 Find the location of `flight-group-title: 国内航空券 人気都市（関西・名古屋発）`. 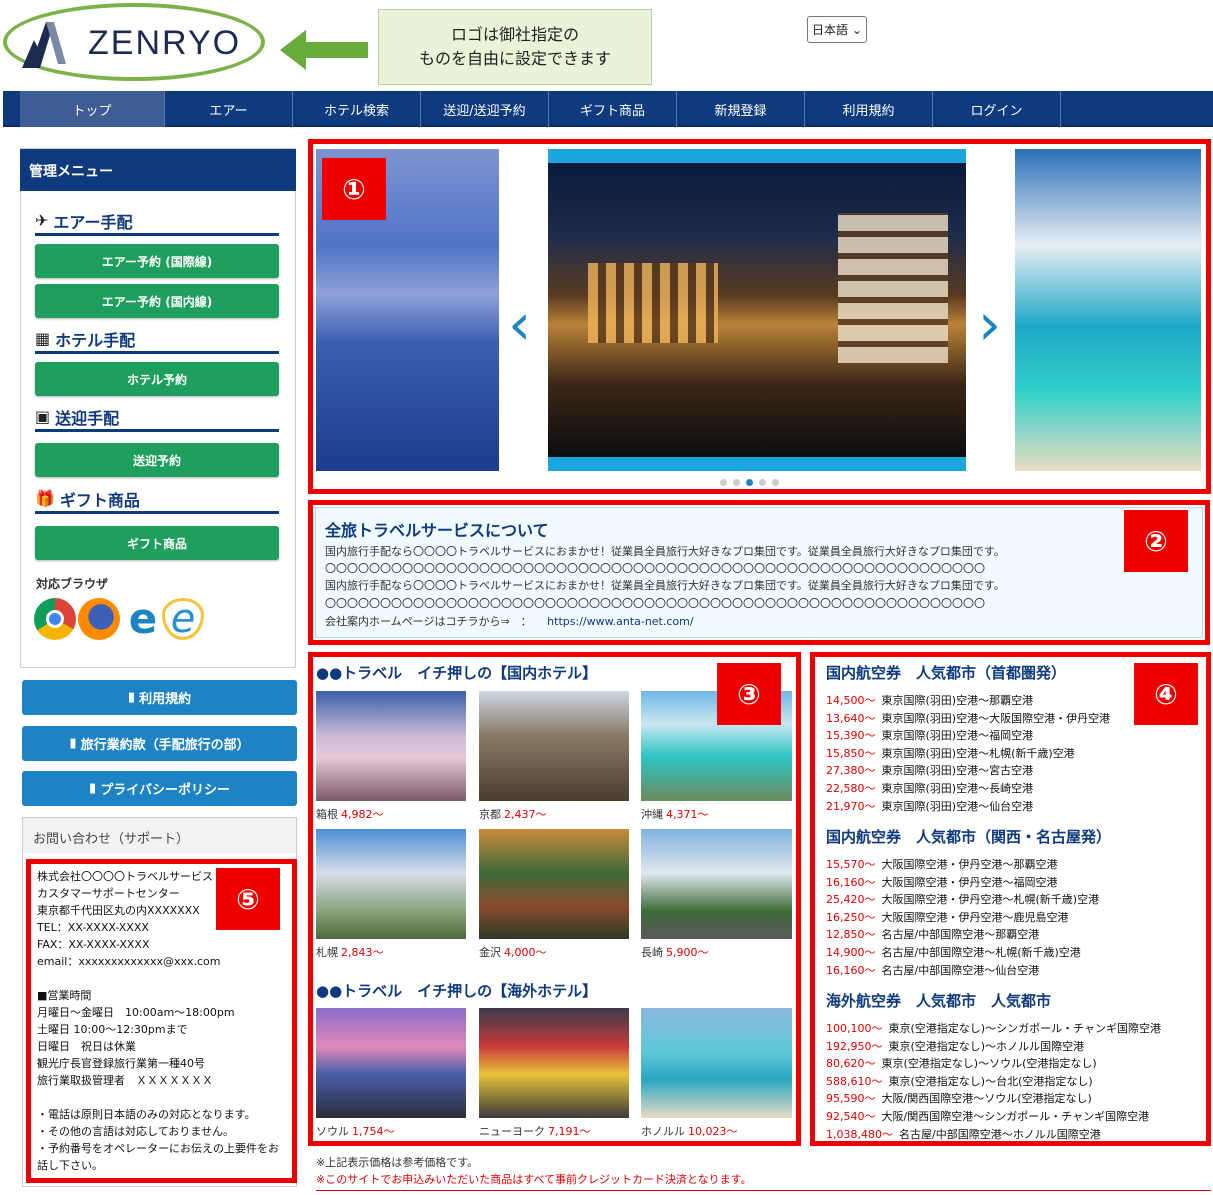

flight-group-title: 国内航空券 人気都市（関西・名古屋発） is located at coordinates (969, 837).